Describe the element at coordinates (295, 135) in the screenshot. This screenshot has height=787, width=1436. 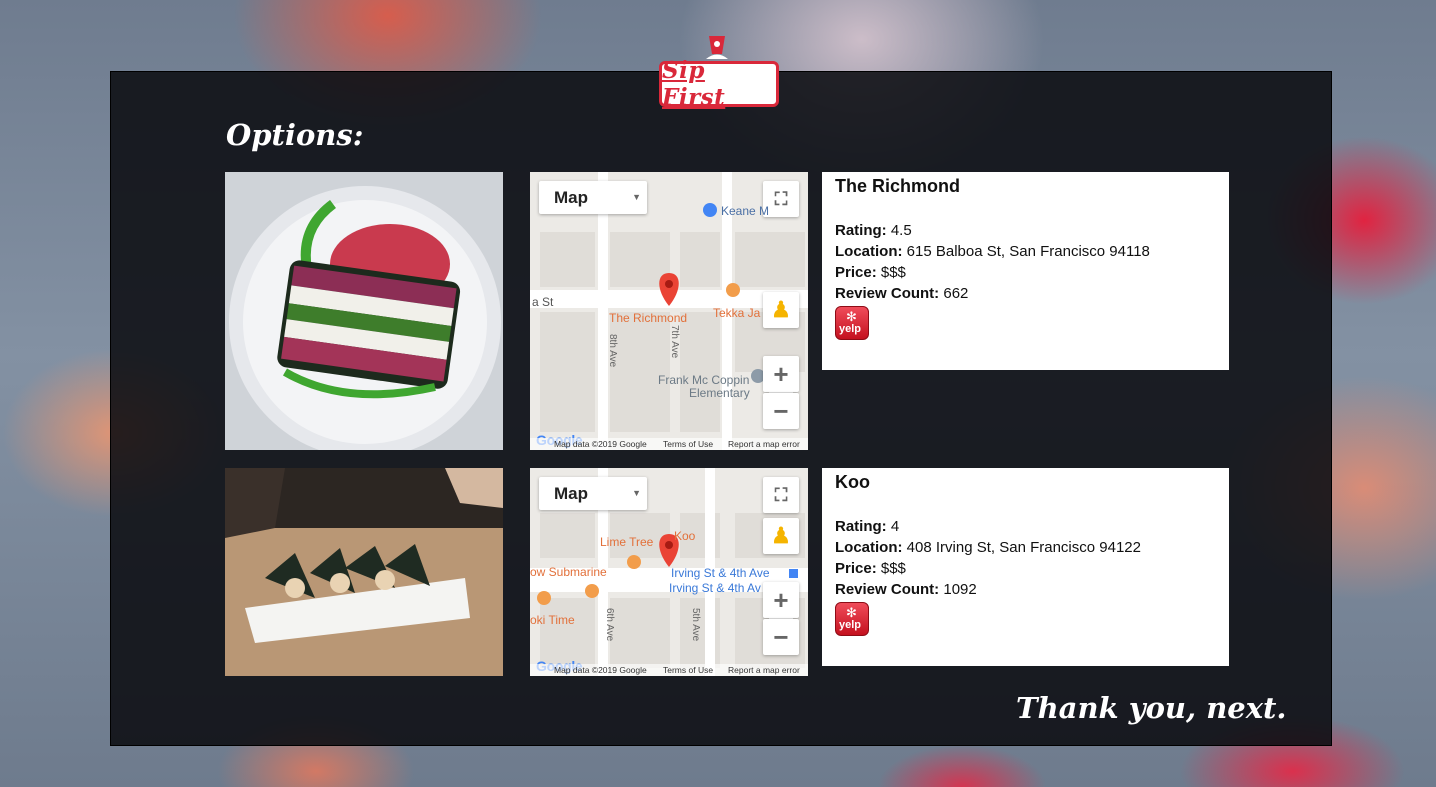
I see `options-heading: Options:` at that location.